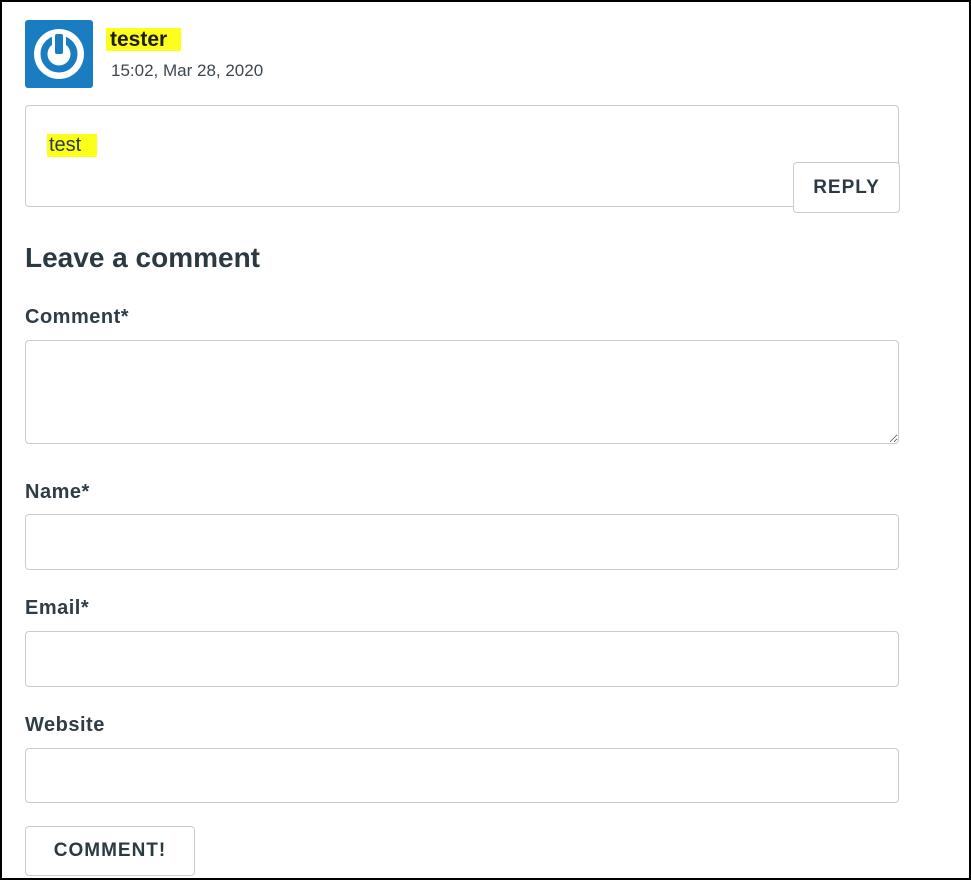 This screenshot has height=880, width=971. I want to click on website-label: Website, so click(65, 725).